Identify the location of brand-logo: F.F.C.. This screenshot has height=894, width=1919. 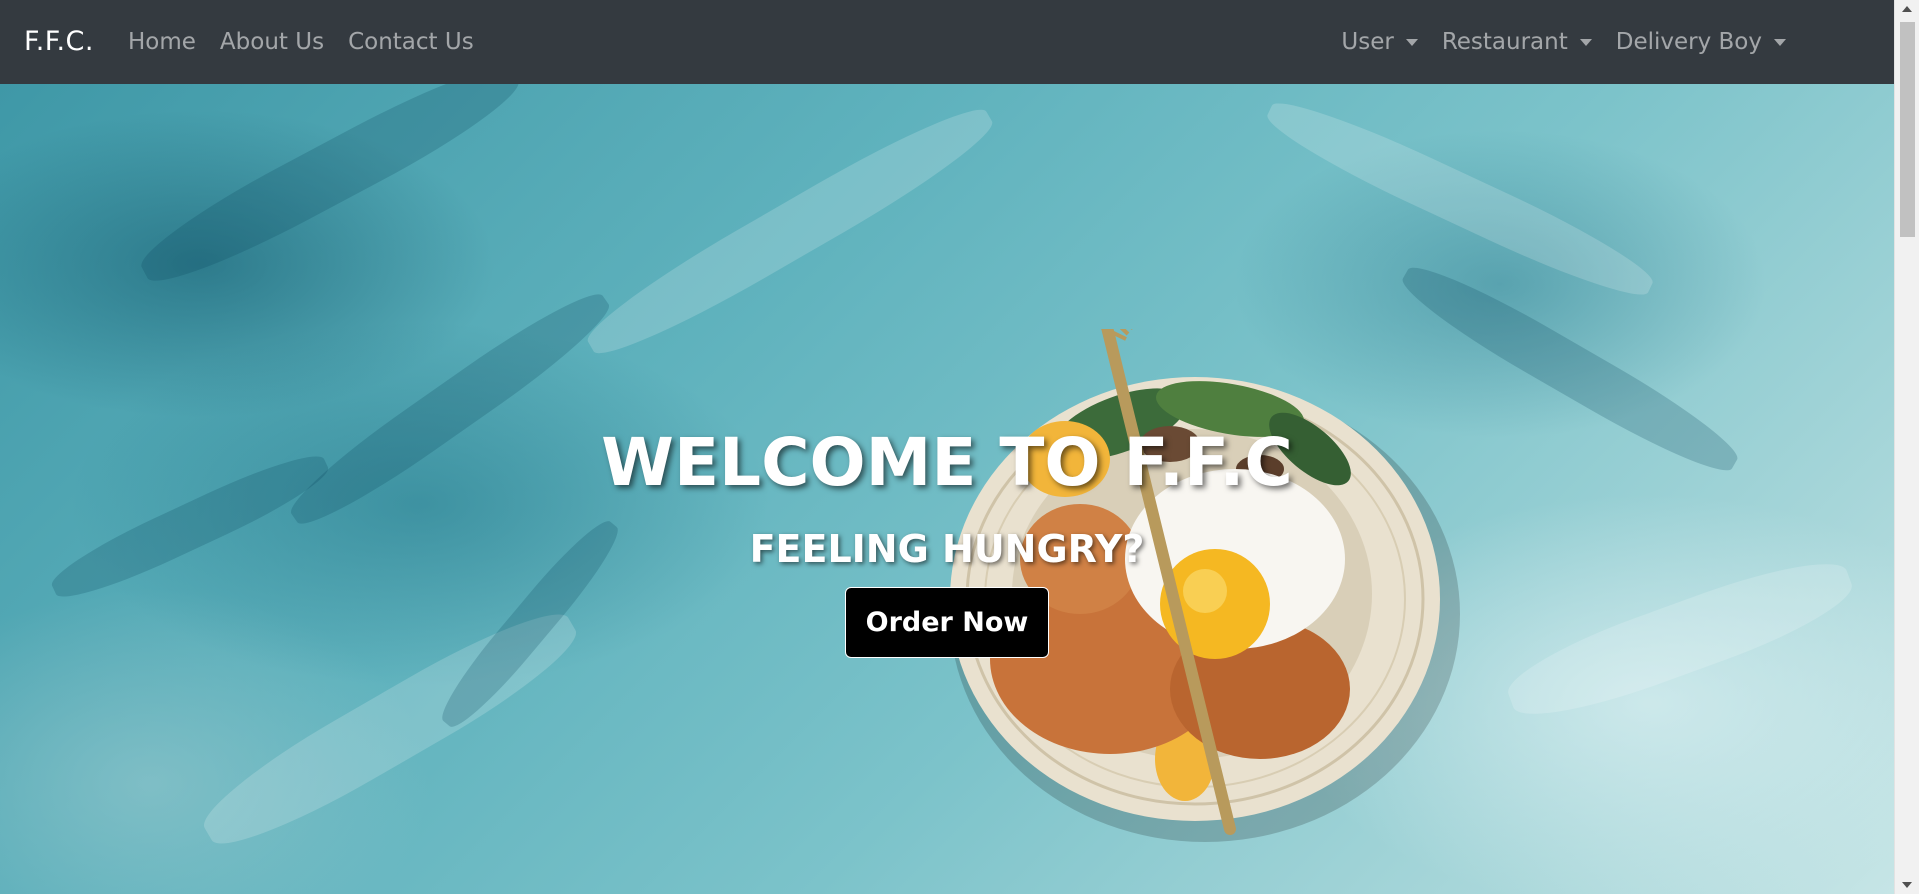
(59, 42).